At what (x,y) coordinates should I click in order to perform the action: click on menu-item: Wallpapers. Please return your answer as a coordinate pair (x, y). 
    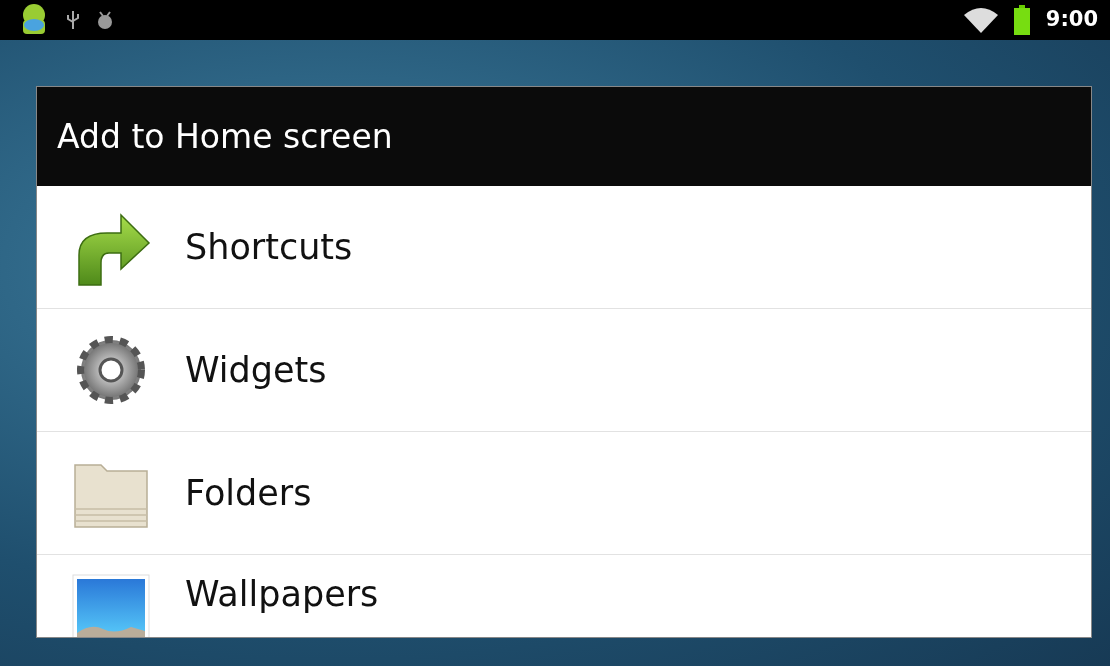
    Looking at the image, I should click on (564, 596).